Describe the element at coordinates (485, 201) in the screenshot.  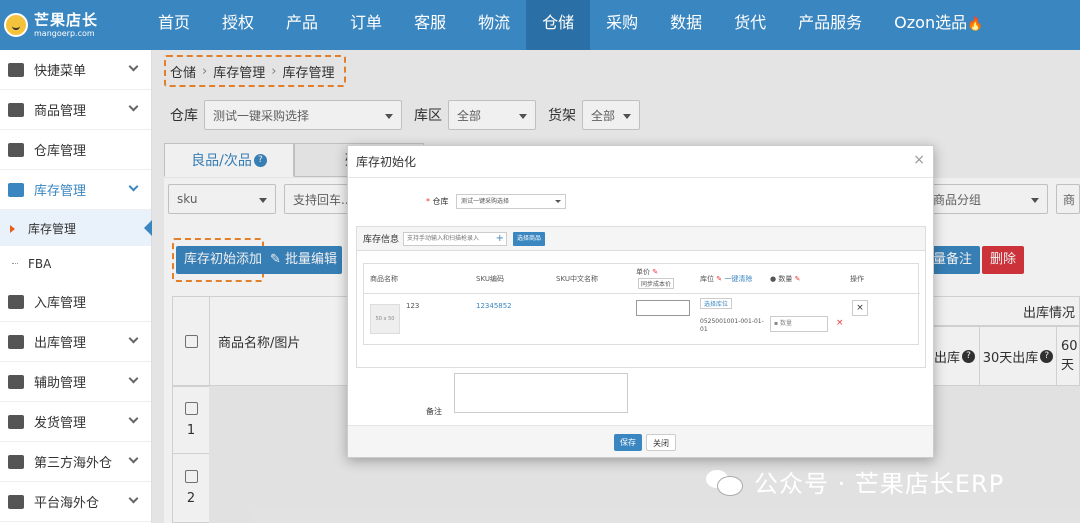
I see `modal-warehouse-value: 测试一键采购选择` at that location.